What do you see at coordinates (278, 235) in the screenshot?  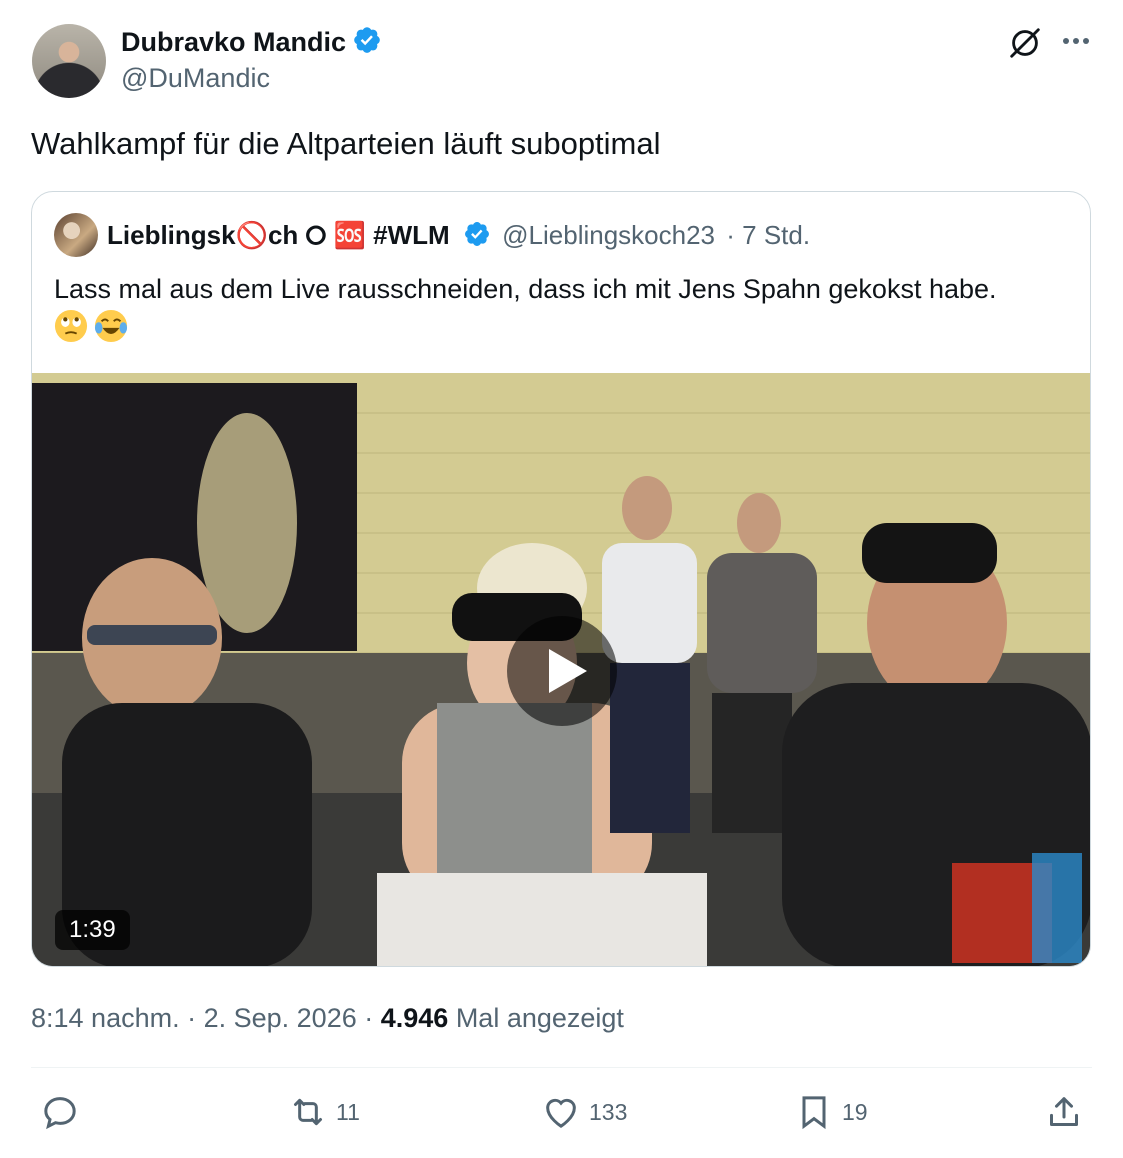 I see `quoted-author-name: Lieblingsk🚫️ch ⭘ 🆘 #WLM` at bounding box center [278, 235].